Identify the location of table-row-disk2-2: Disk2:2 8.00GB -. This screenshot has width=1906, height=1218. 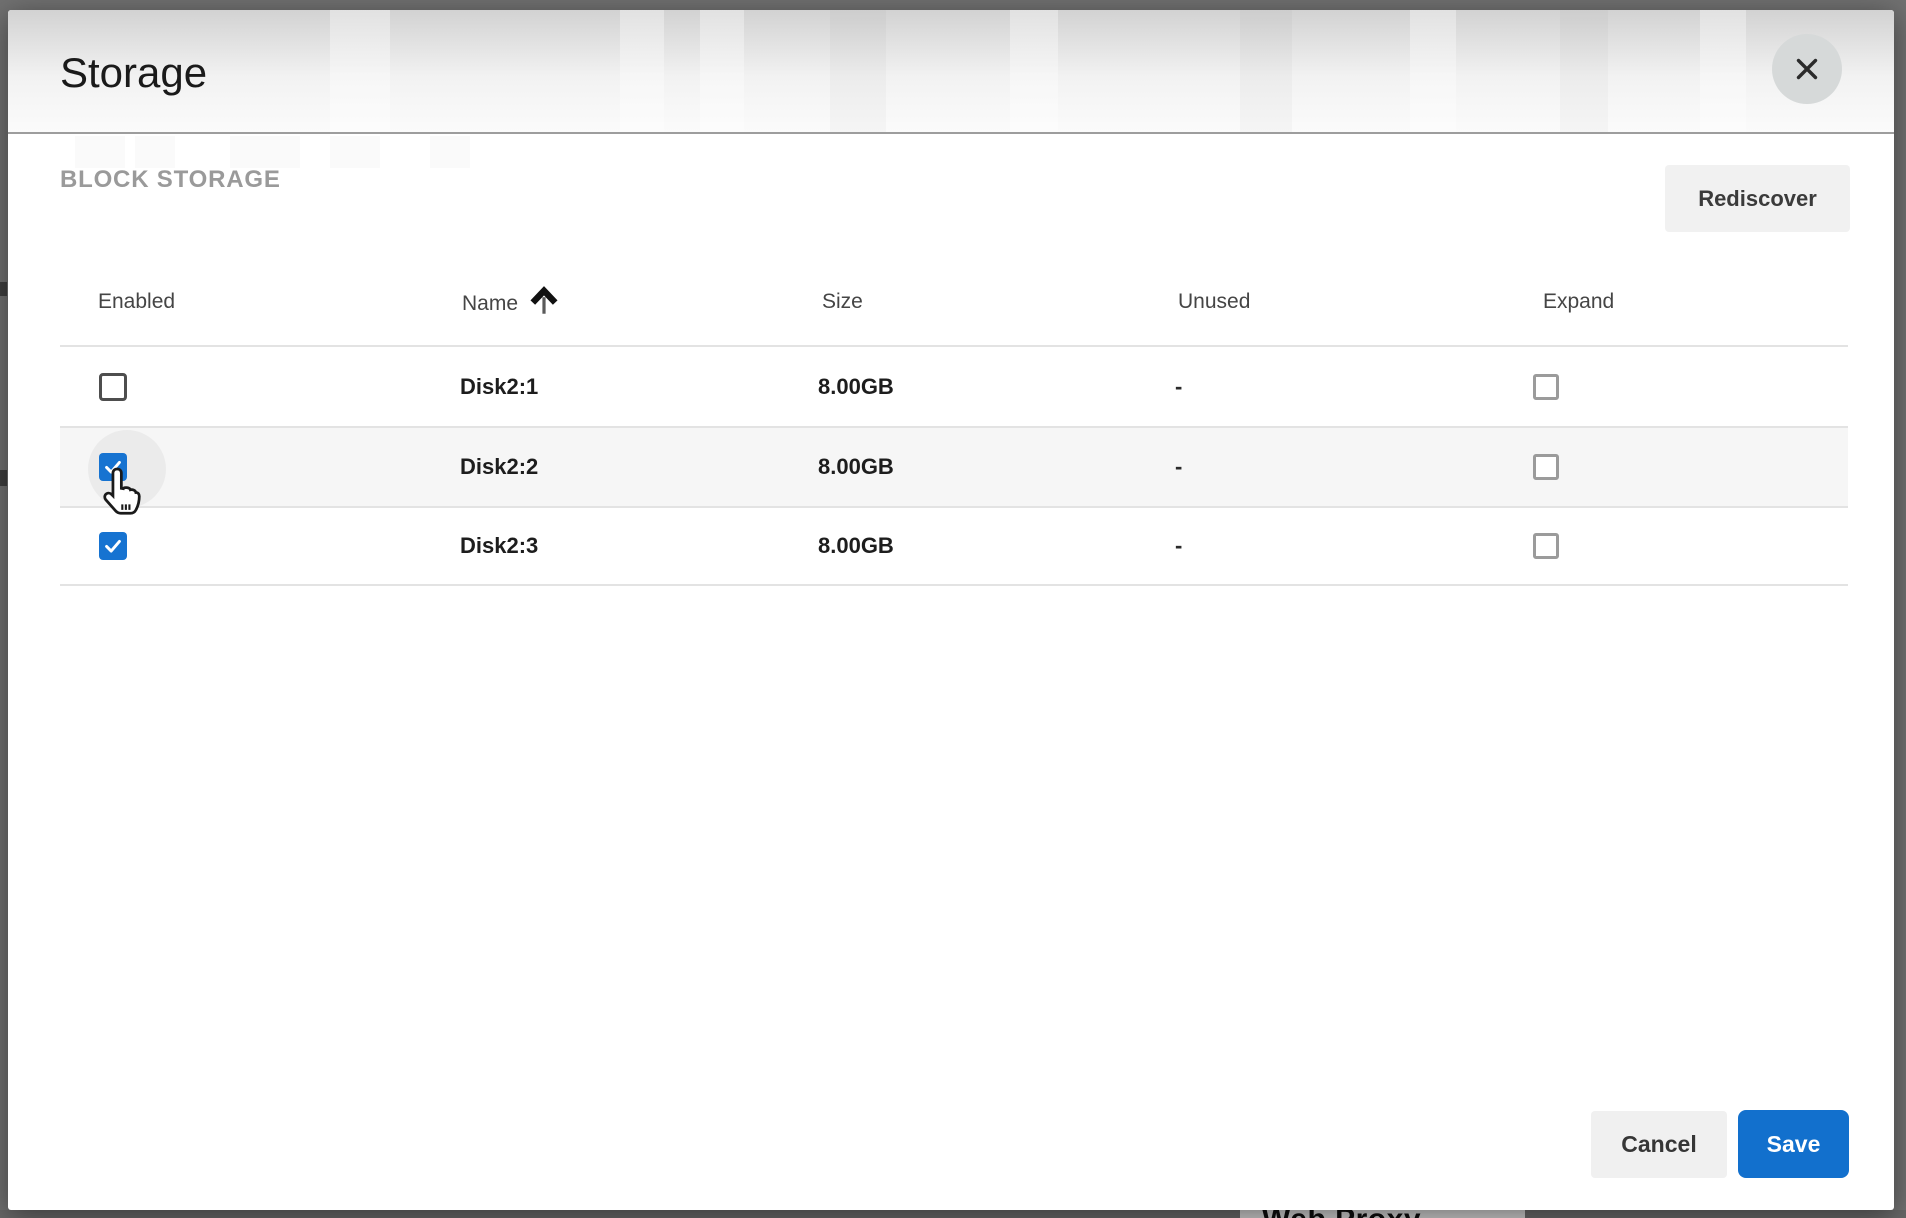
(954, 470).